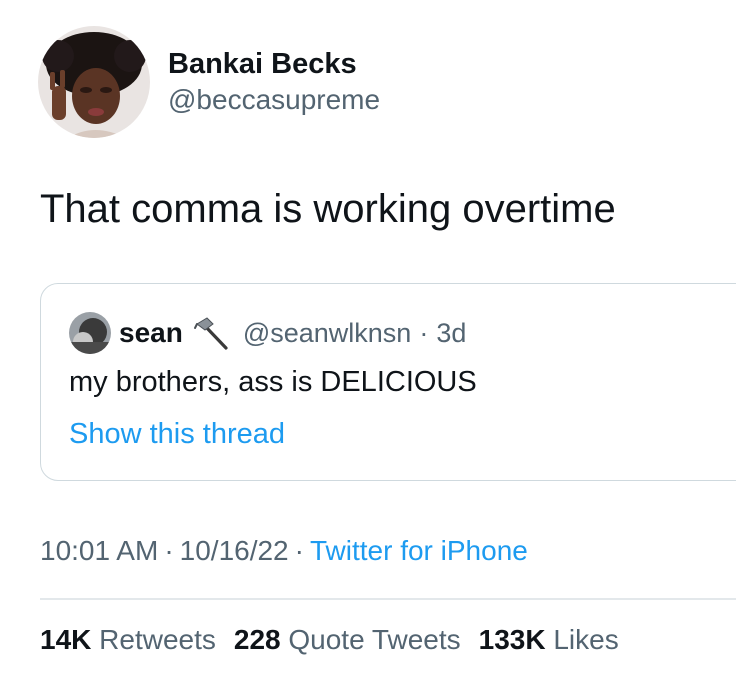  Describe the element at coordinates (549, 640) in the screenshot. I see `likes-stat: 133K Likes` at that location.